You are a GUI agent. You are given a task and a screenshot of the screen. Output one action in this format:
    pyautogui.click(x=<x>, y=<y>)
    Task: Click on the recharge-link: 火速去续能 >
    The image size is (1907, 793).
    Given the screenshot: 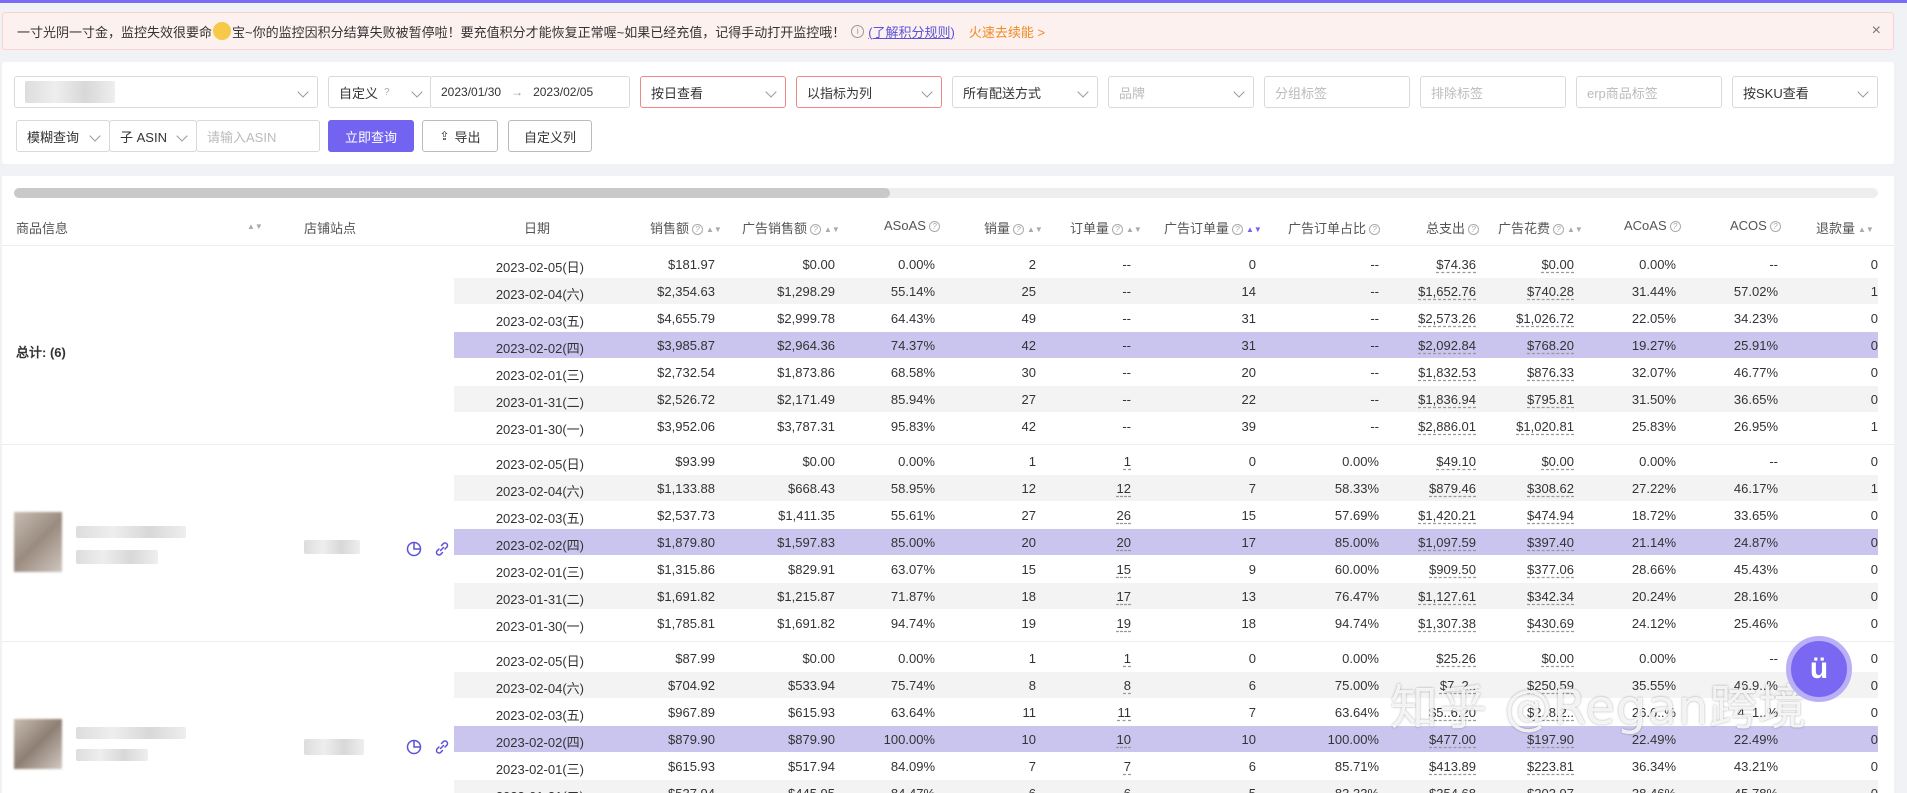 What is the action you would take?
    pyautogui.click(x=1007, y=31)
    